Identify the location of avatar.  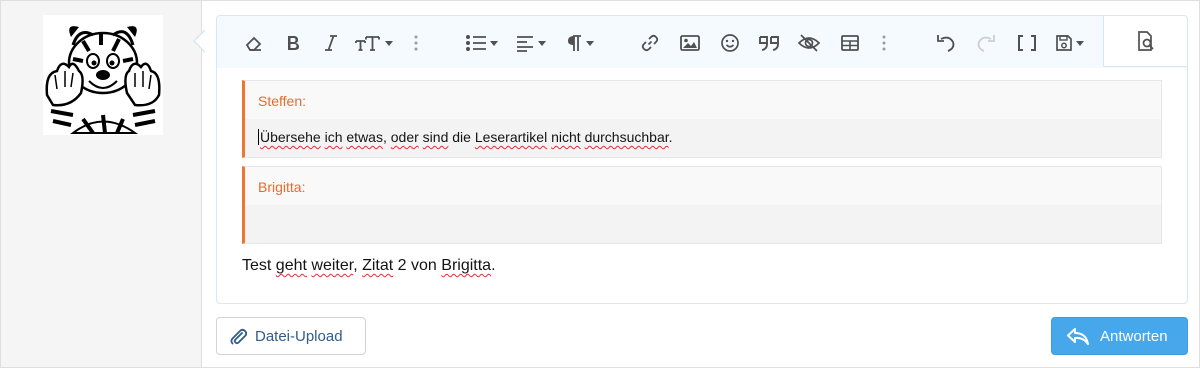
(103, 75).